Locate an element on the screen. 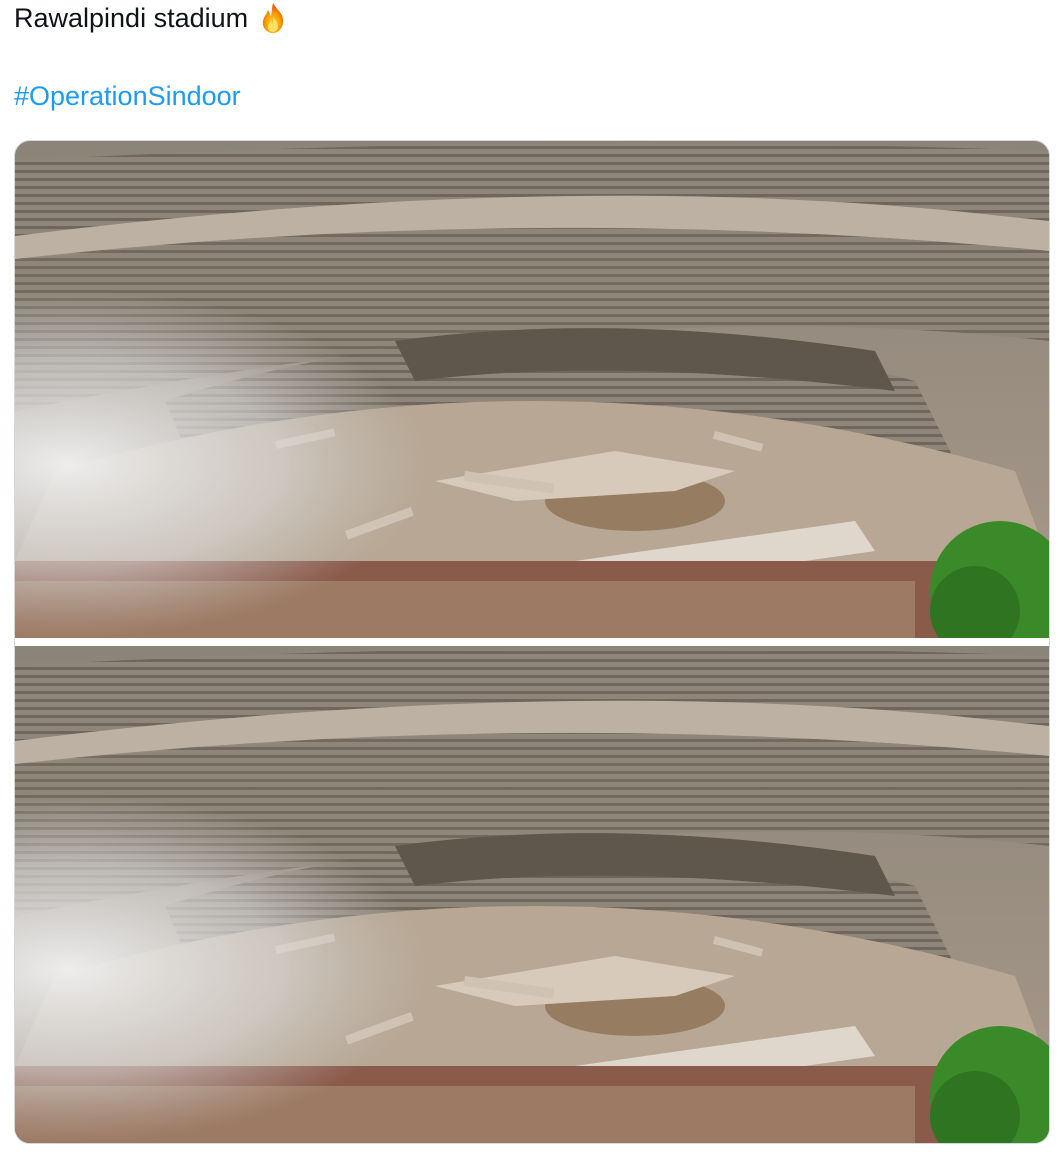 This screenshot has width=1062, height=1152. post-text: Rawalpindi stadium #OperationSindoor is located at coordinates (152, 57).